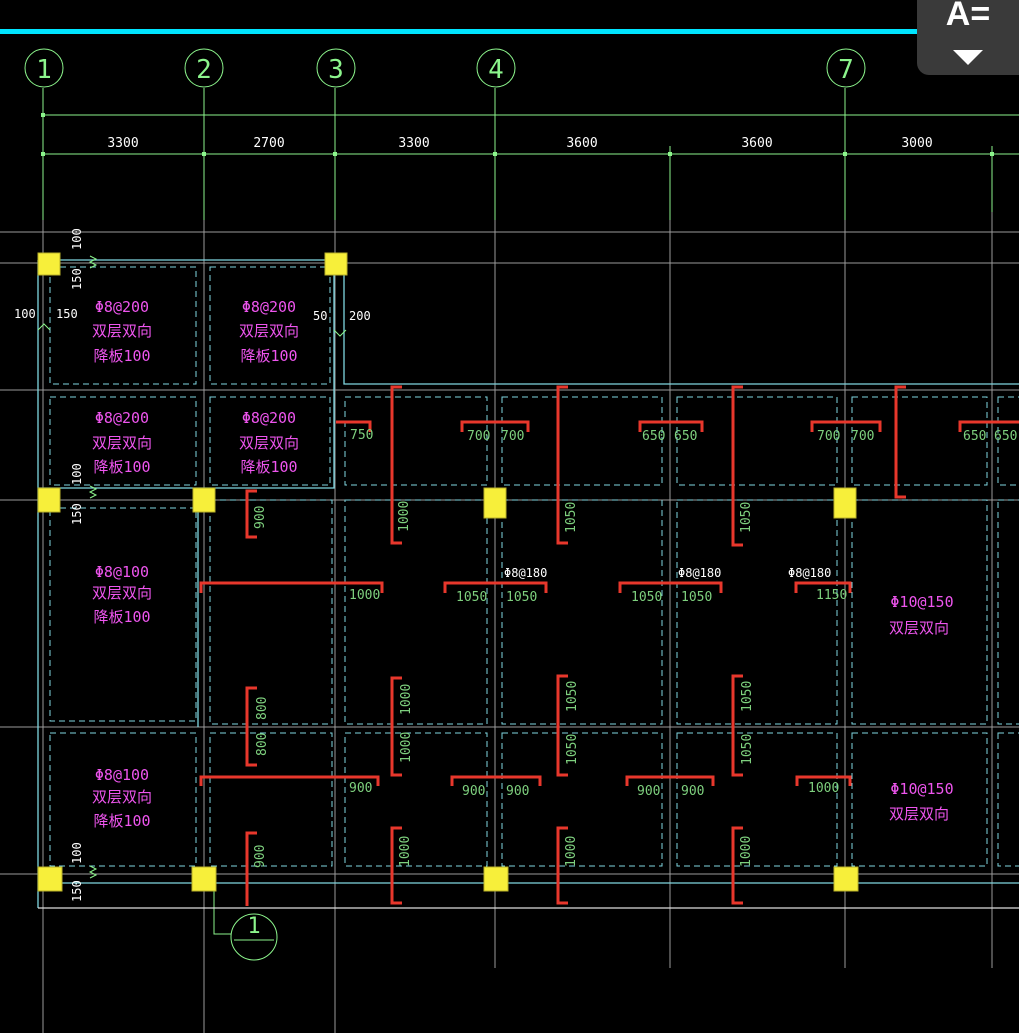 Image resolution: width=1019 pixels, height=1033 pixels. What do you see at coordinates (667, 573) in the screenshot?
I see `bar-labels: Φ8@180 Φ8@180 Φ8@180` at bounding box center [667, 573].